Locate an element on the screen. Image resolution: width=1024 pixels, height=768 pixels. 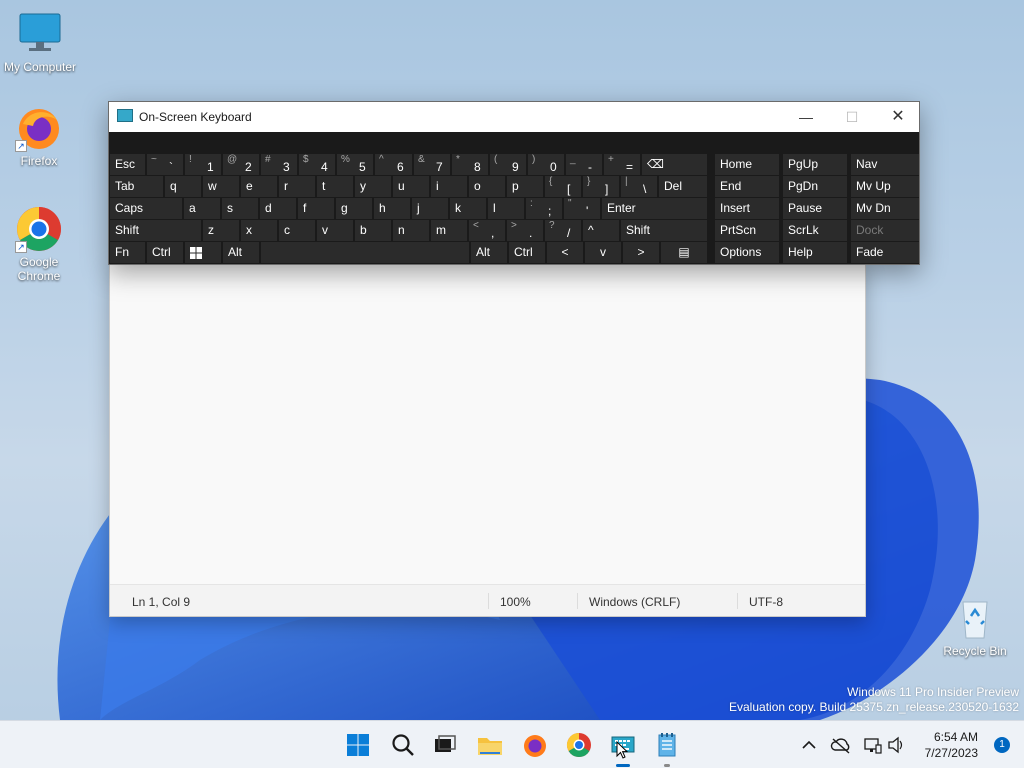
show-hidden-icons-button is located at coordinates (809, 744).